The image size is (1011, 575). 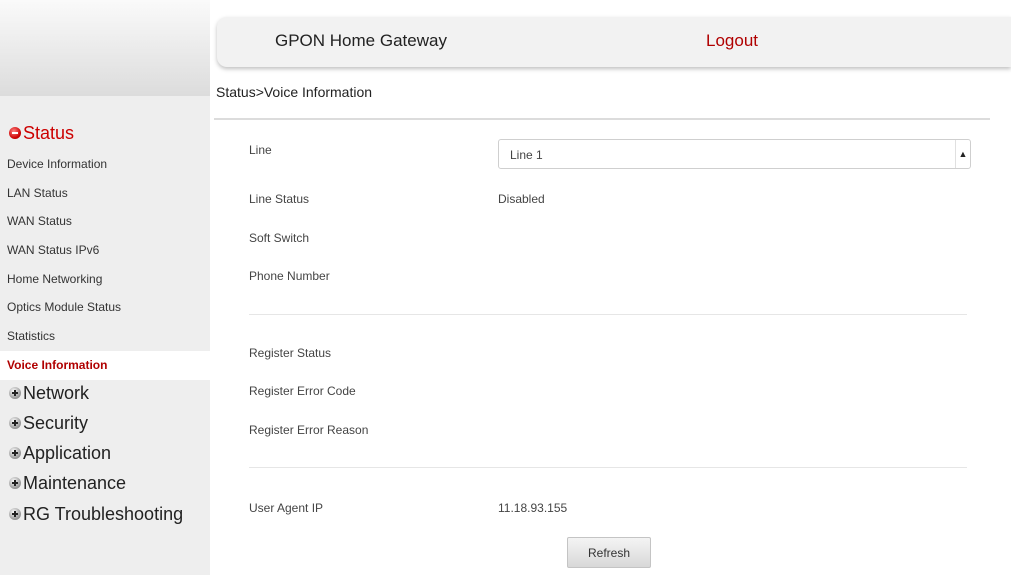 I want to click on logo-band, so click(x=105, y=48).